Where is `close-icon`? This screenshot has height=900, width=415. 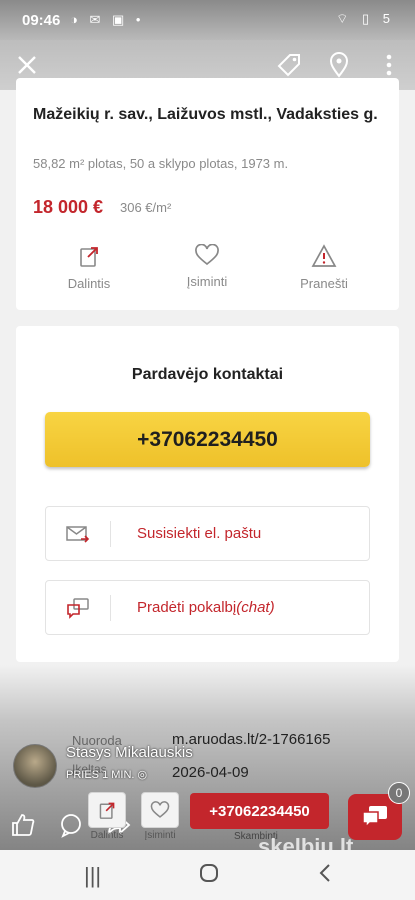 close-icon is located at coordinates (27, 65).